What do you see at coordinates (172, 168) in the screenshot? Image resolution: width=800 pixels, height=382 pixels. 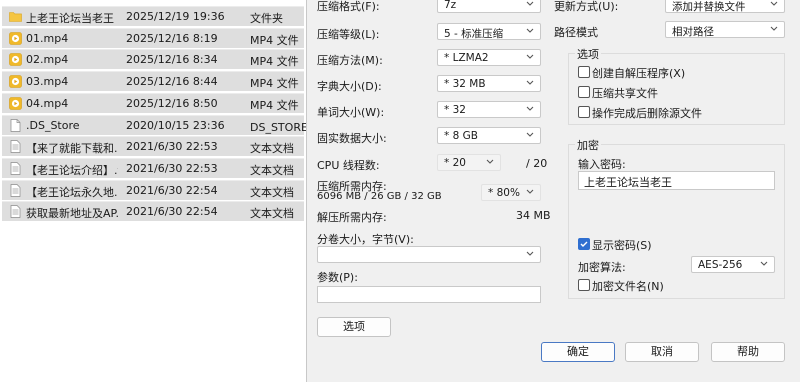 I see `file-date: 2021/6/30 22:53` at bounding box center [172, 168].